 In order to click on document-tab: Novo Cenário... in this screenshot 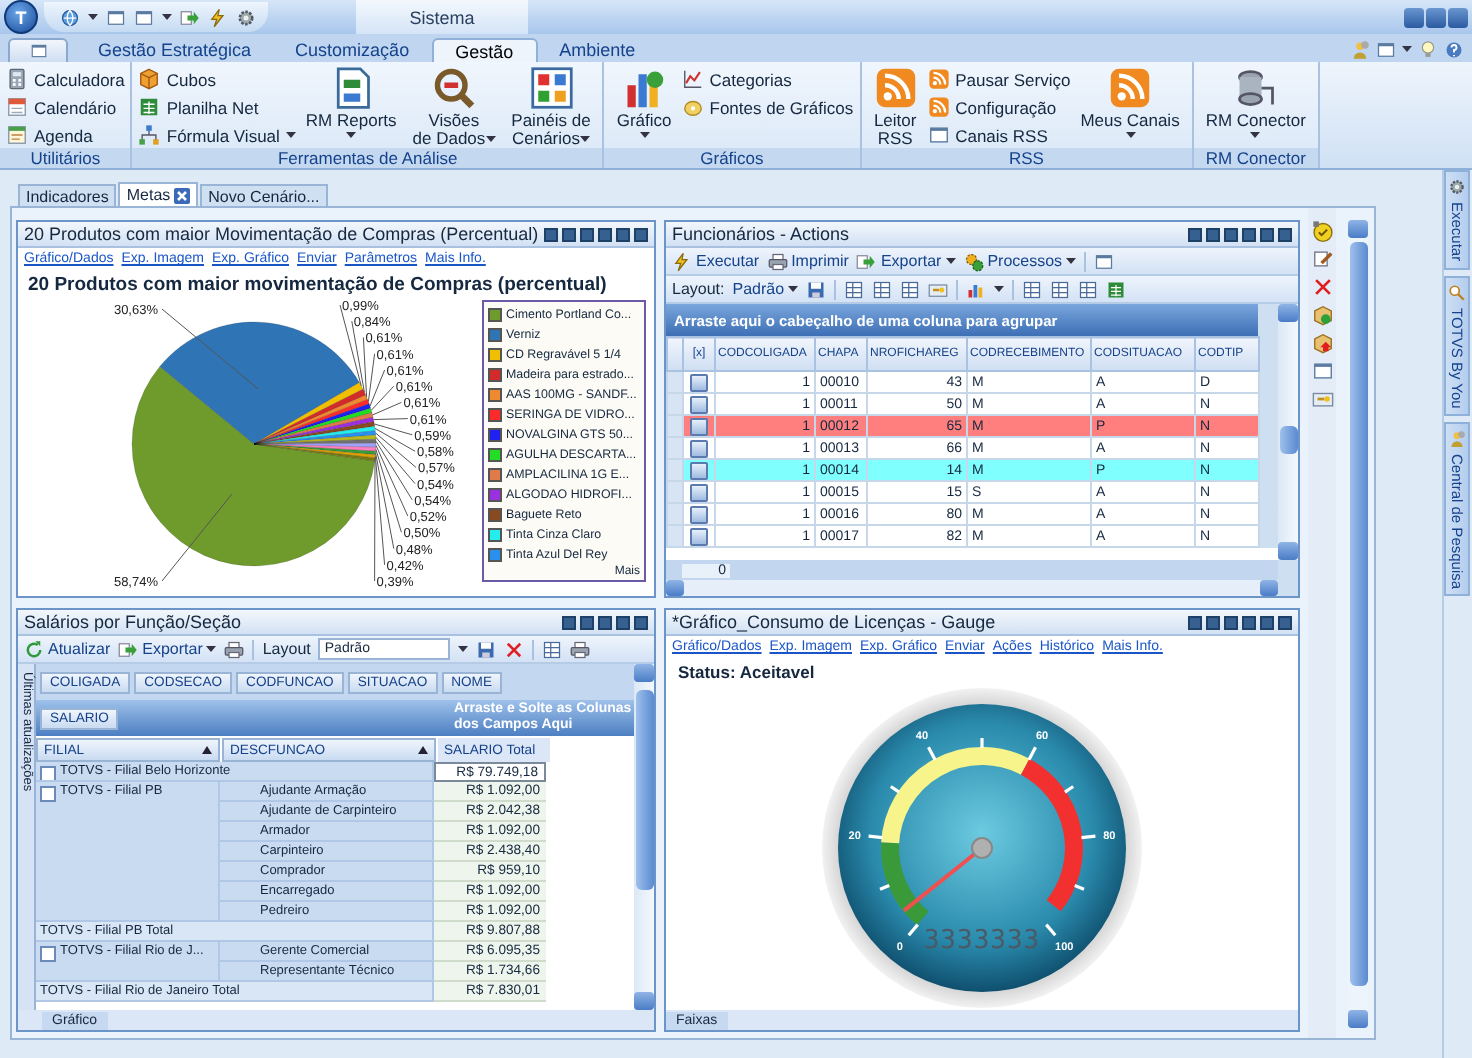, I will do `click(264, 195)`.